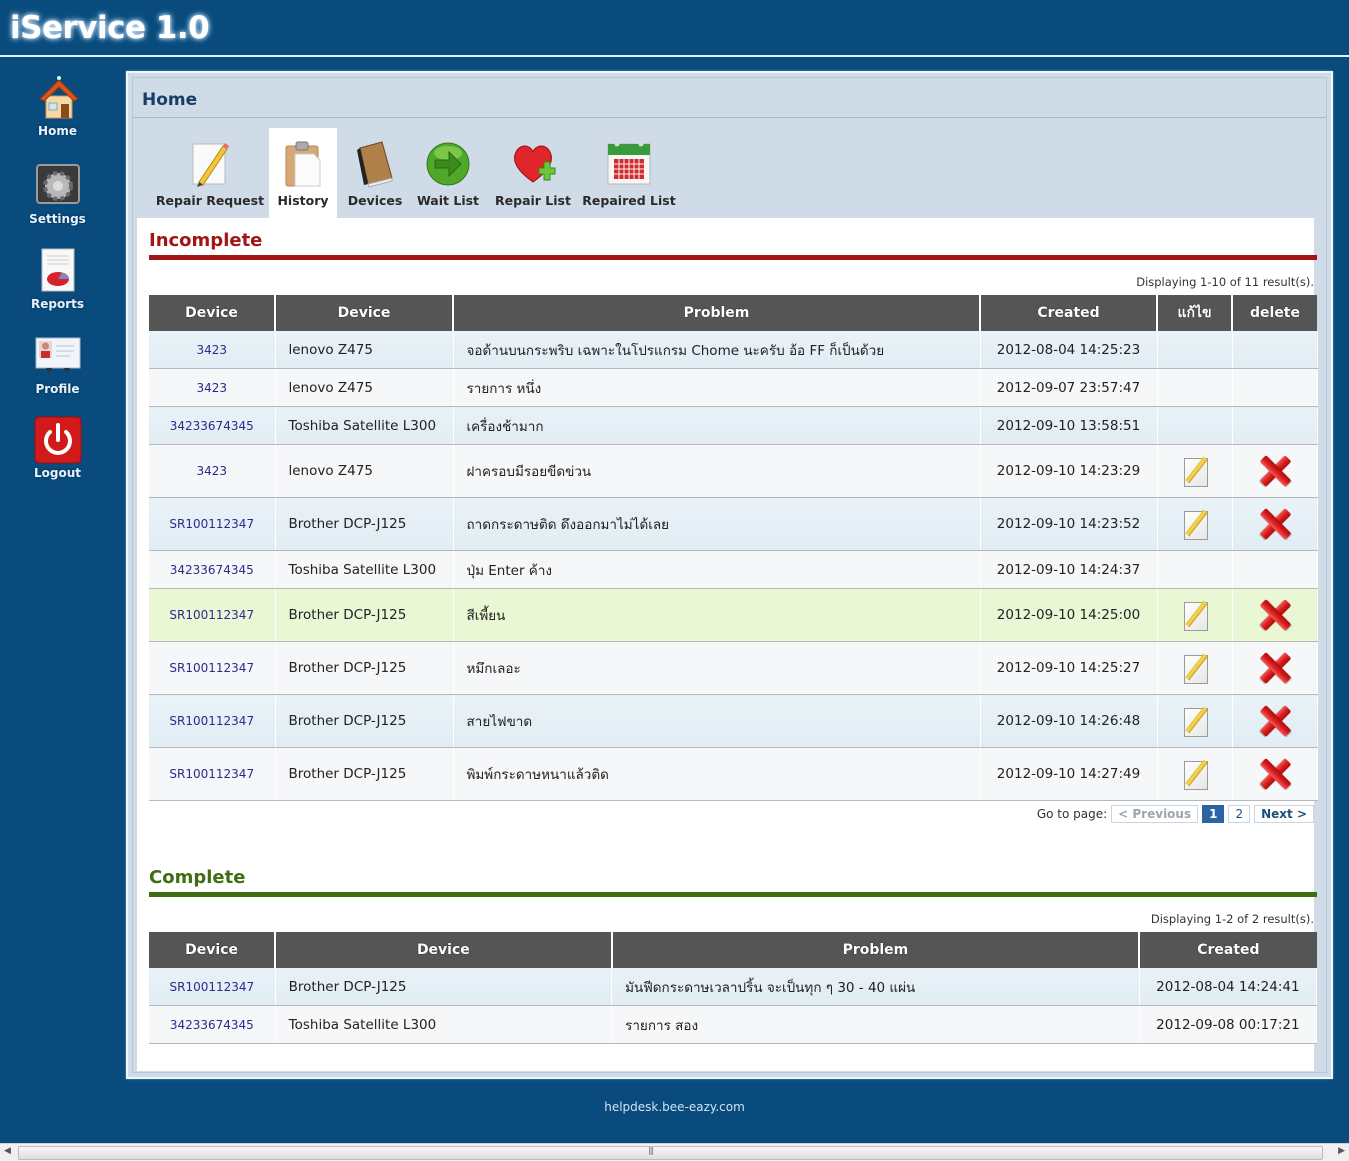  Describe the element at coordinates (1072, 814) in the screenshot. I see `pager-label: Go to page:` at that location.